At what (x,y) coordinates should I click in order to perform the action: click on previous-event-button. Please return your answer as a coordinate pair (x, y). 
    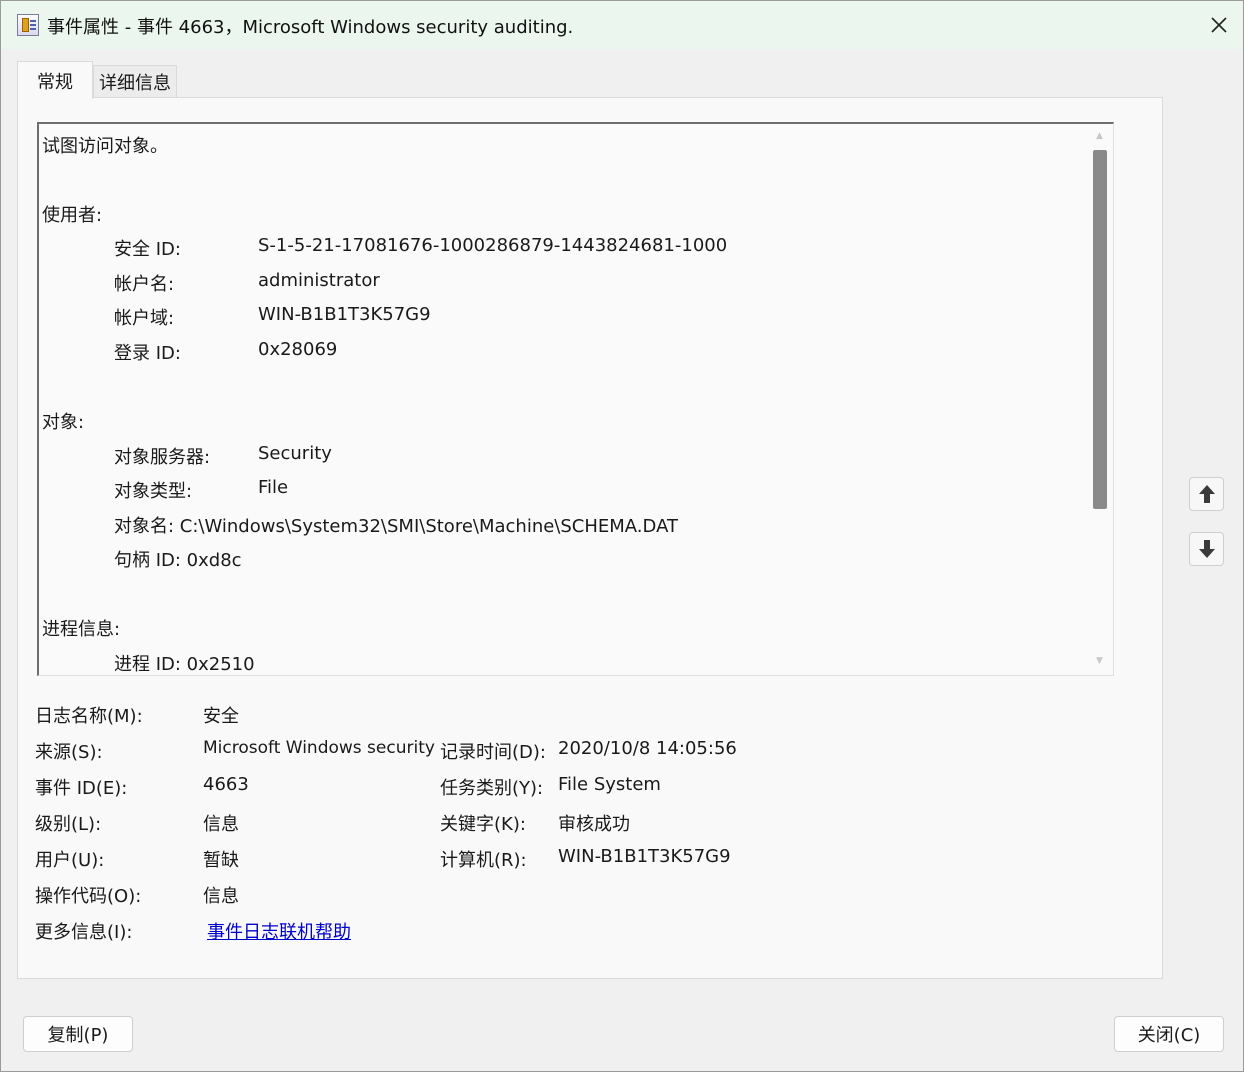
    Looking at the image, I should click on (1206, 494).